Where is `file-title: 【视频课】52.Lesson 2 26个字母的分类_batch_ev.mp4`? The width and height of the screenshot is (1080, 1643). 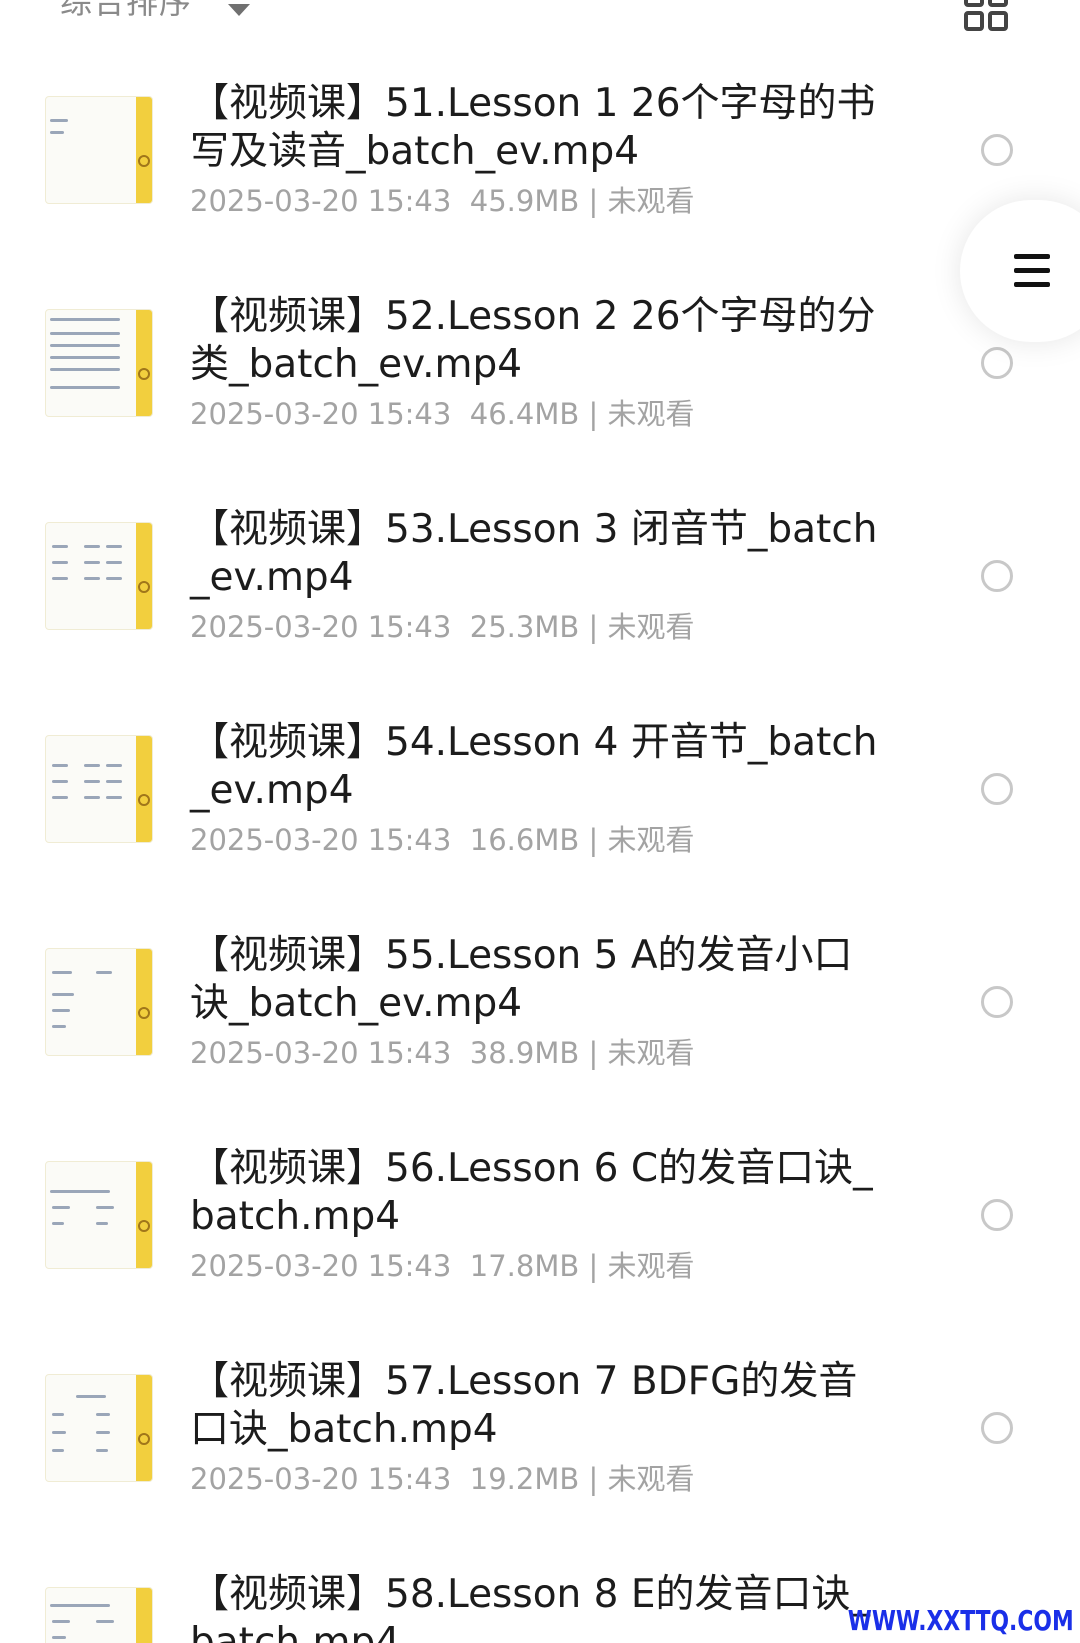
file-title: 【视频课】52.Lesson 2 26个字母的分类_batch_ev.mp4 is located at coordinates (533, 340).